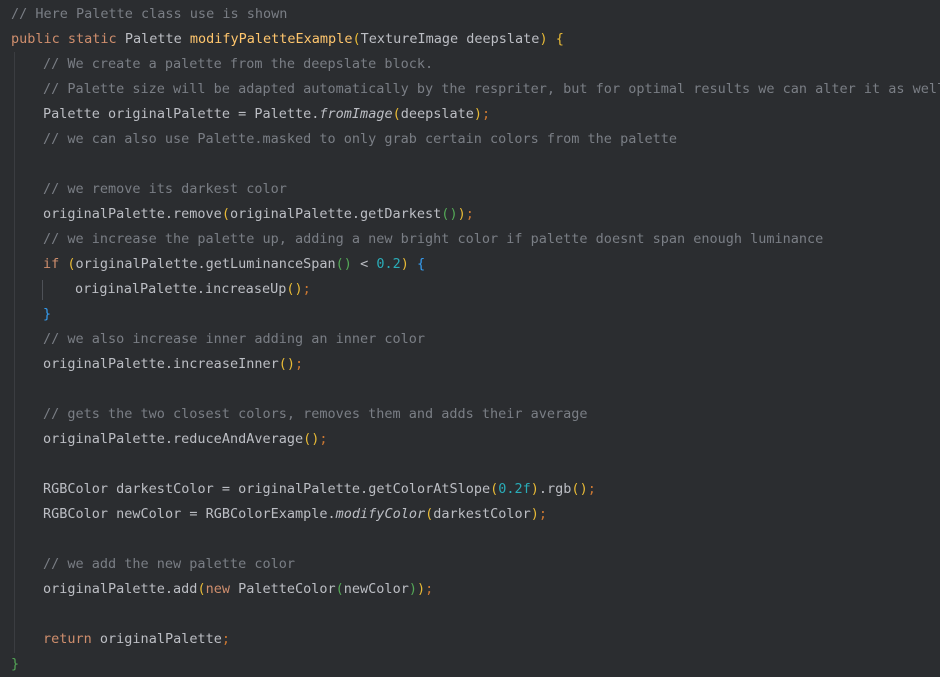 The height and width of the screenshot is (677, 940). I want to click on code-line-15: originalPalette.increaseInner();, so click(470, 364).